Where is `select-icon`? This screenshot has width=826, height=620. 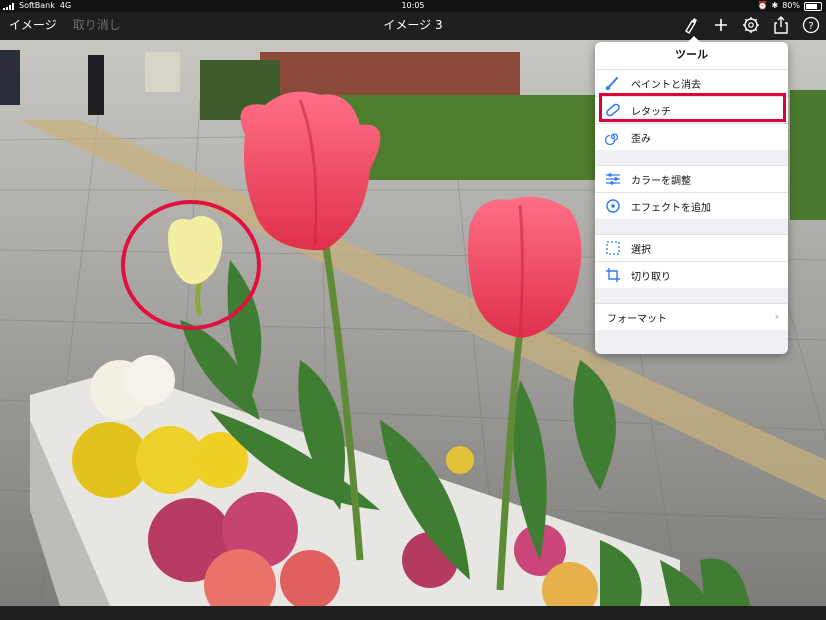 select-icon is located at coordinates (613, 248).